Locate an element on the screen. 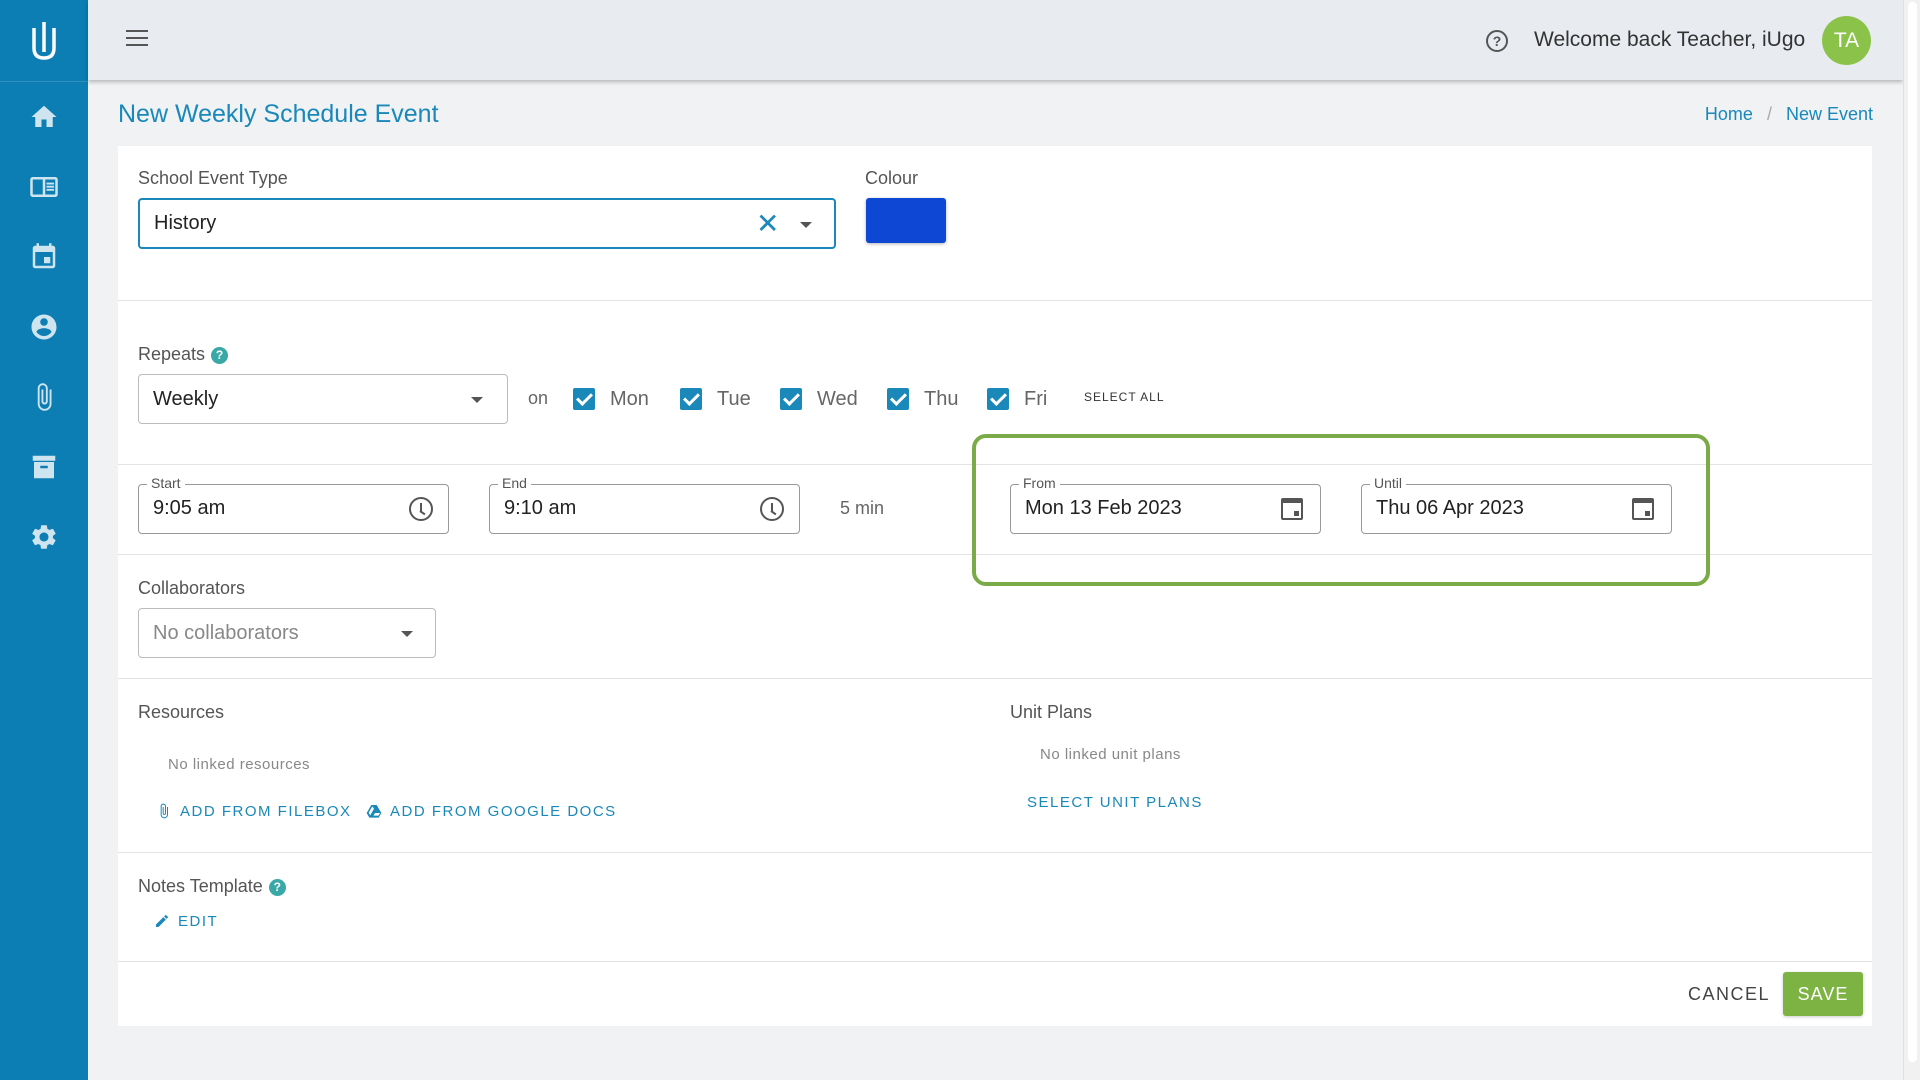 This screenshot has width=1920, height=1080. breadcrumb: Home / New Event is located at coordinates (1789, 114).